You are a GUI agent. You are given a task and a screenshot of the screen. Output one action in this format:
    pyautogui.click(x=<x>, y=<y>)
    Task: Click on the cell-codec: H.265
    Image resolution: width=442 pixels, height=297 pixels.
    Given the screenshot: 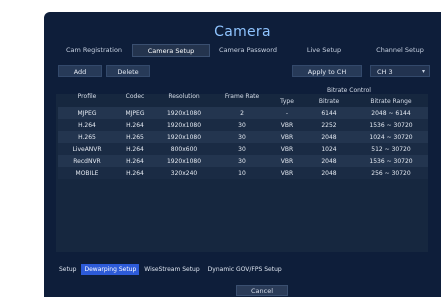 What is the action you would take?
    pyautogui.click(x=135, y=137)
    